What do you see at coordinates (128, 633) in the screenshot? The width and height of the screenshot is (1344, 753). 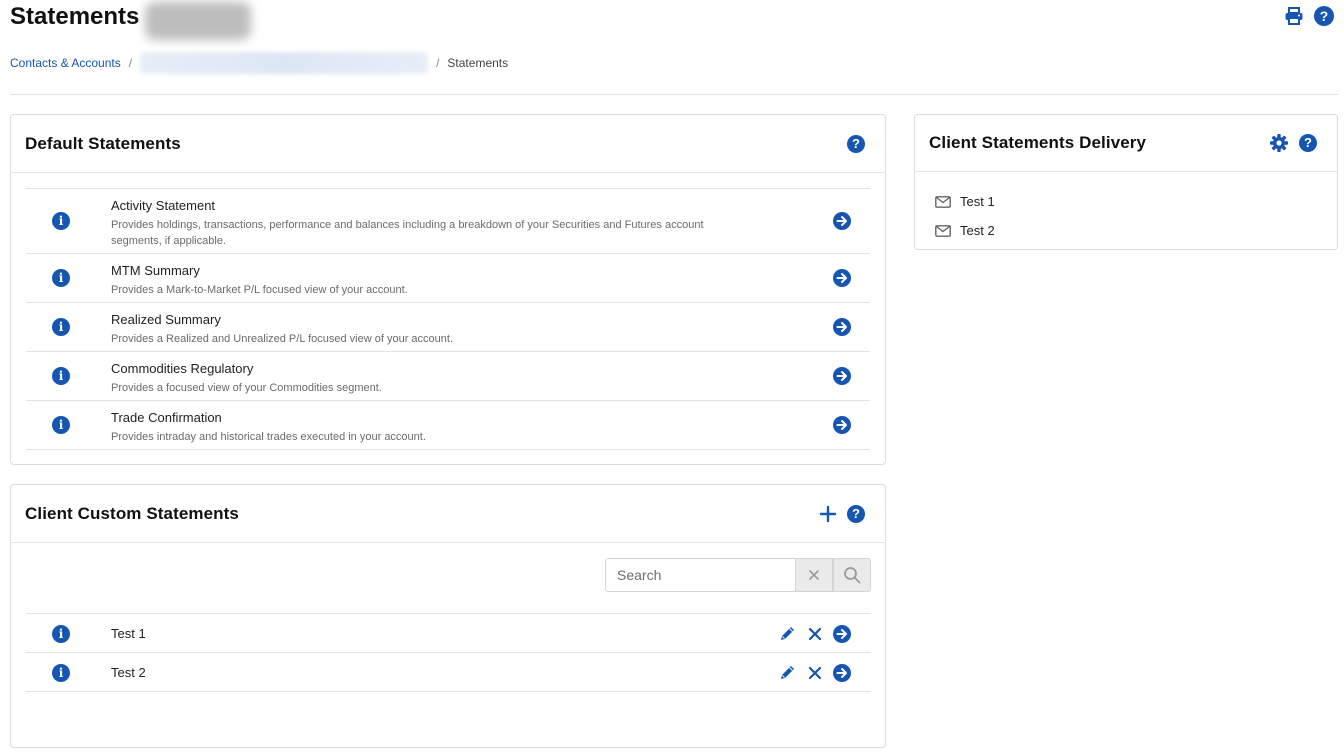 I see `custom-statement-name: Test 1` at bounding box center [128, 633].